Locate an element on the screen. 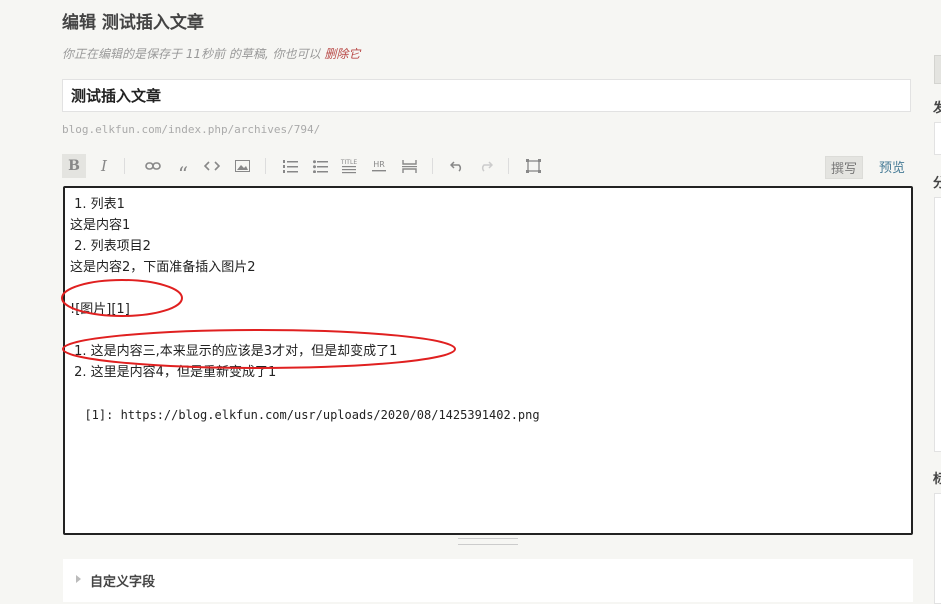 Image resolution: width=941 pixels, height=604 pixels. sidebar-label: 分 is located at coordinates (937, 183).